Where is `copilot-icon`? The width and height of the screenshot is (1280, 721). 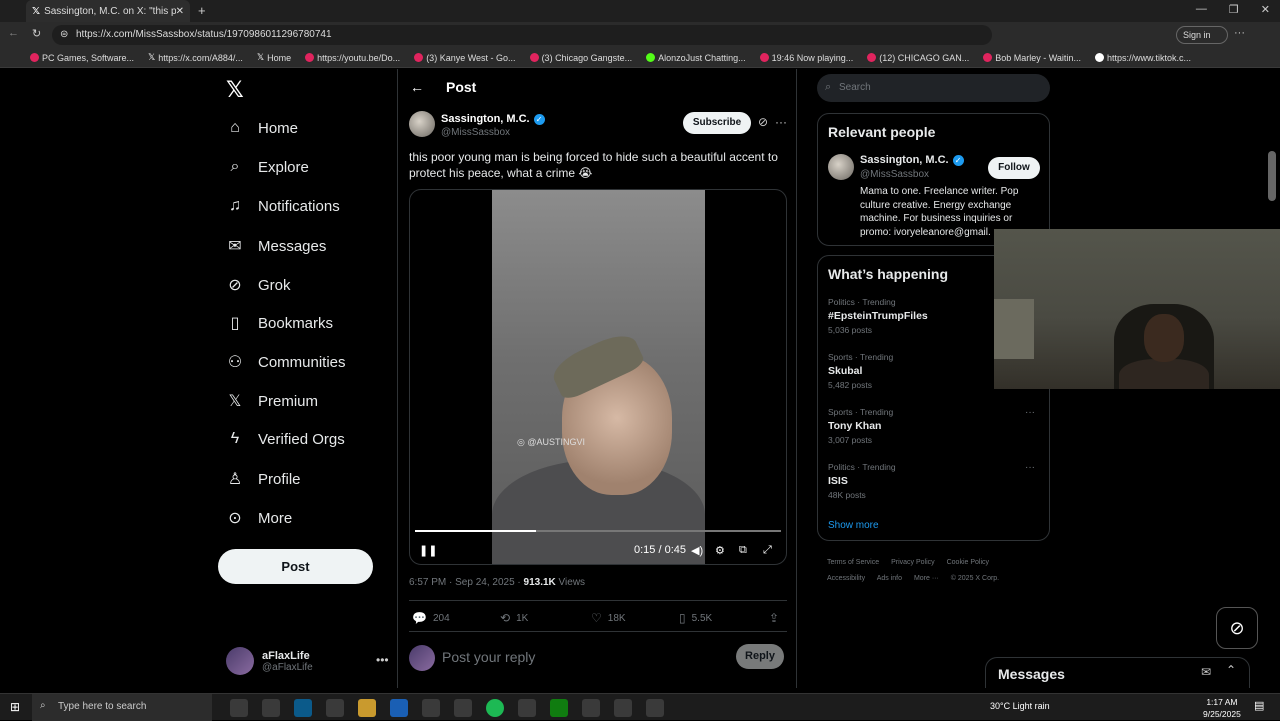
copilot-icon is located at coordinates (271, 708).